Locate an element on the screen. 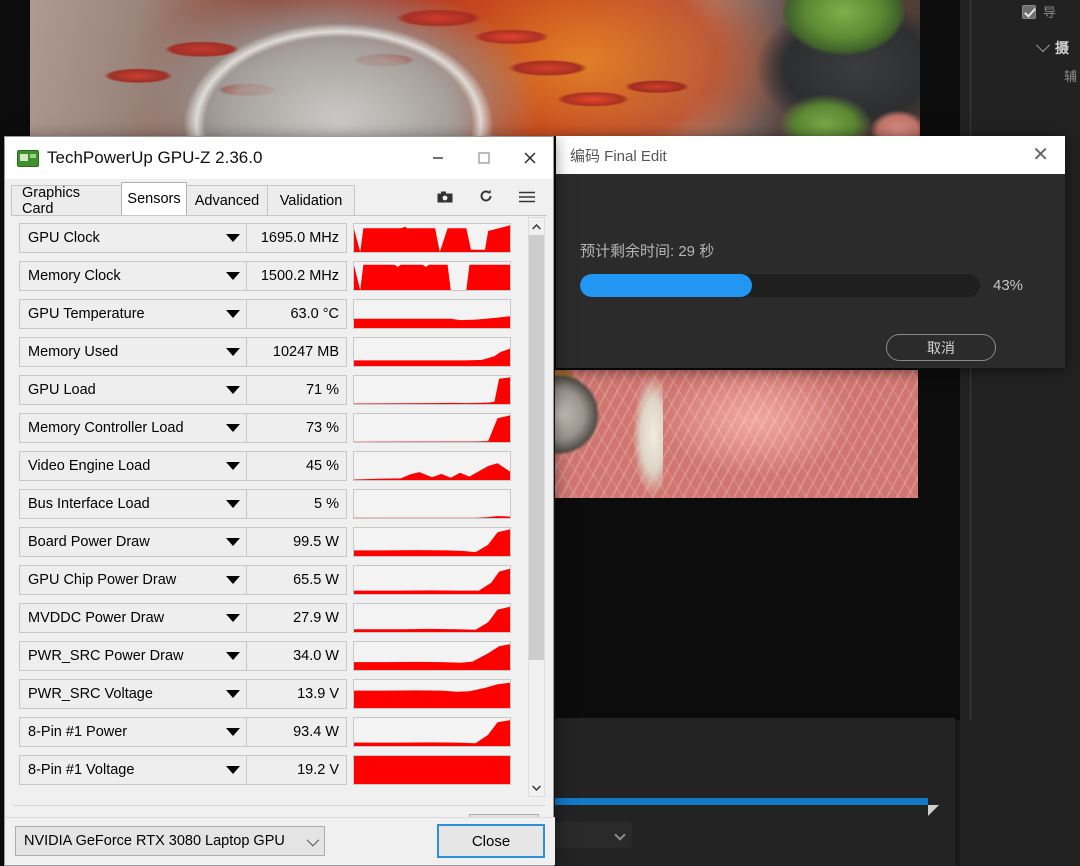 This screenshot has width=1080, height=866. sidebar-section-effects-sub: 辅 is located at coordinates (1070, 75).